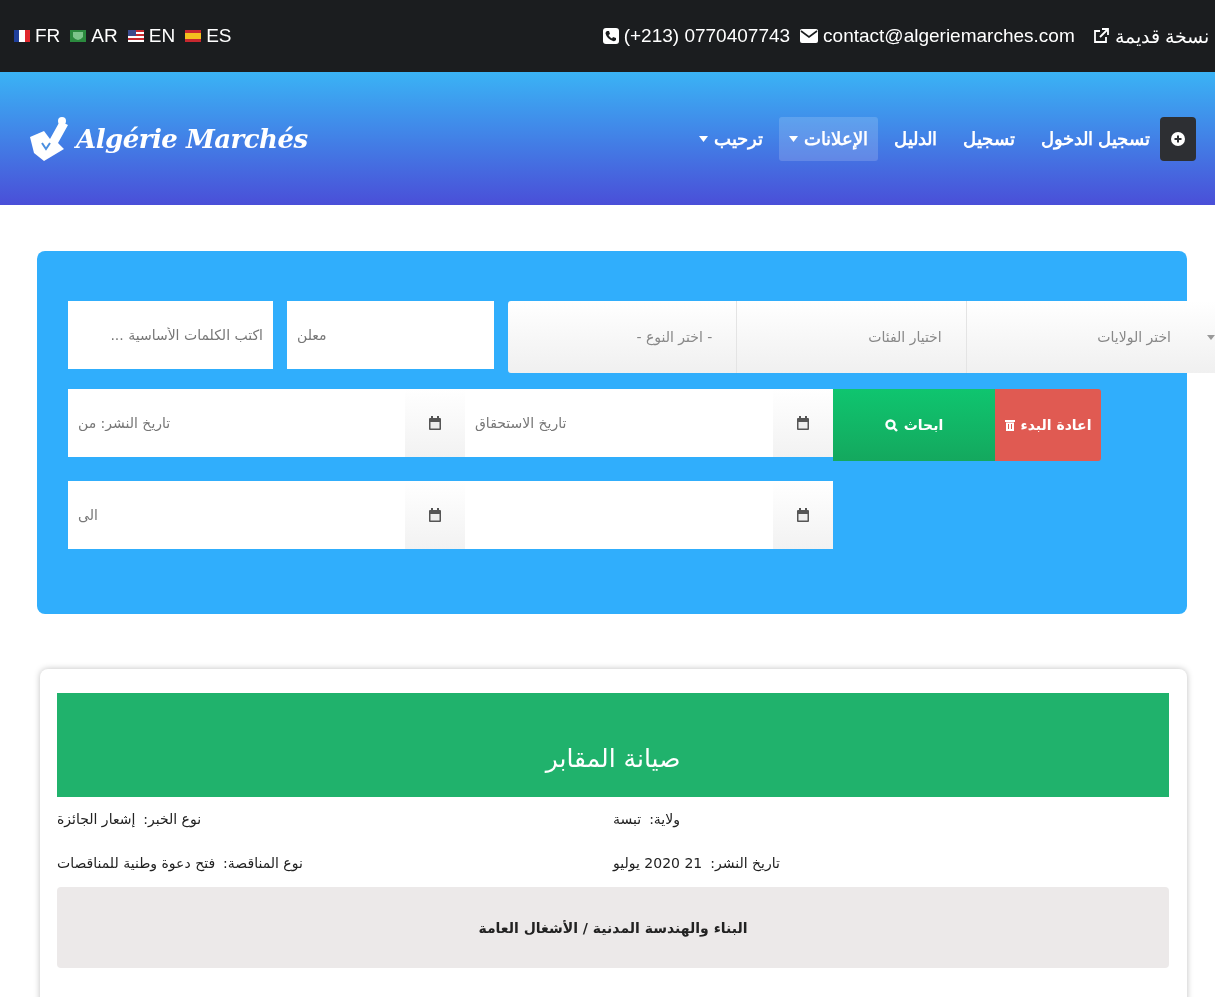 The width and height of the screenshot is (1215, 997). I want to click on site-logo-text: Algérie Marchés, so click(192, 138).